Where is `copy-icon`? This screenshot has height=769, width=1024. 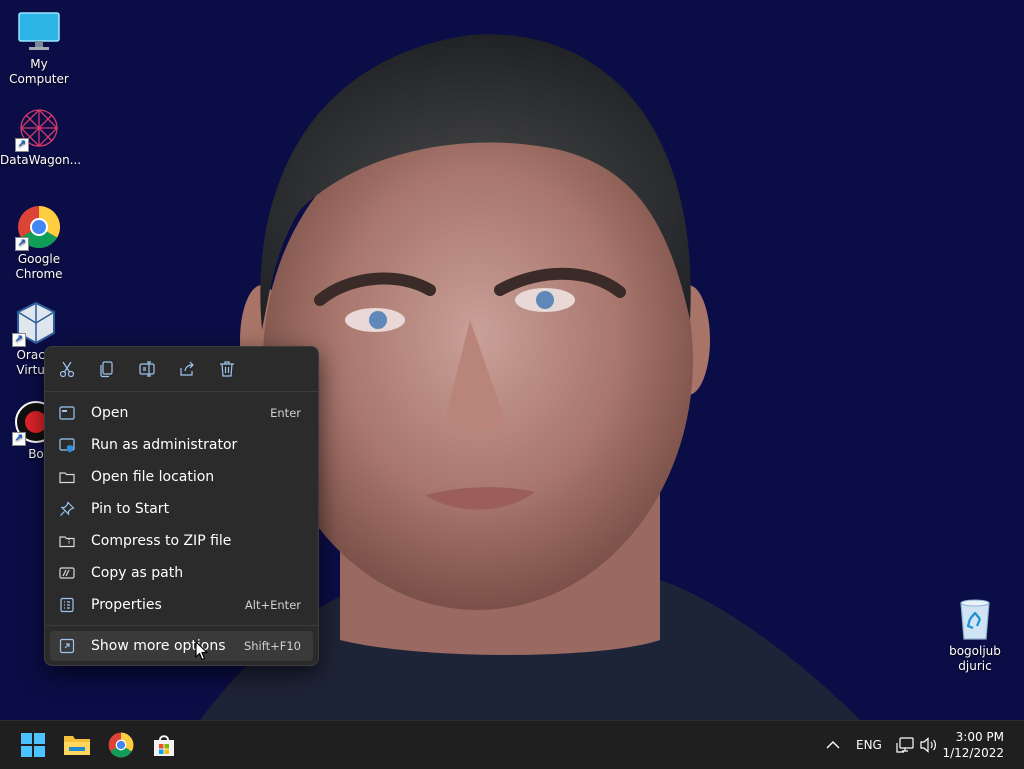
copy-icon is located at coordinates (107, 369).